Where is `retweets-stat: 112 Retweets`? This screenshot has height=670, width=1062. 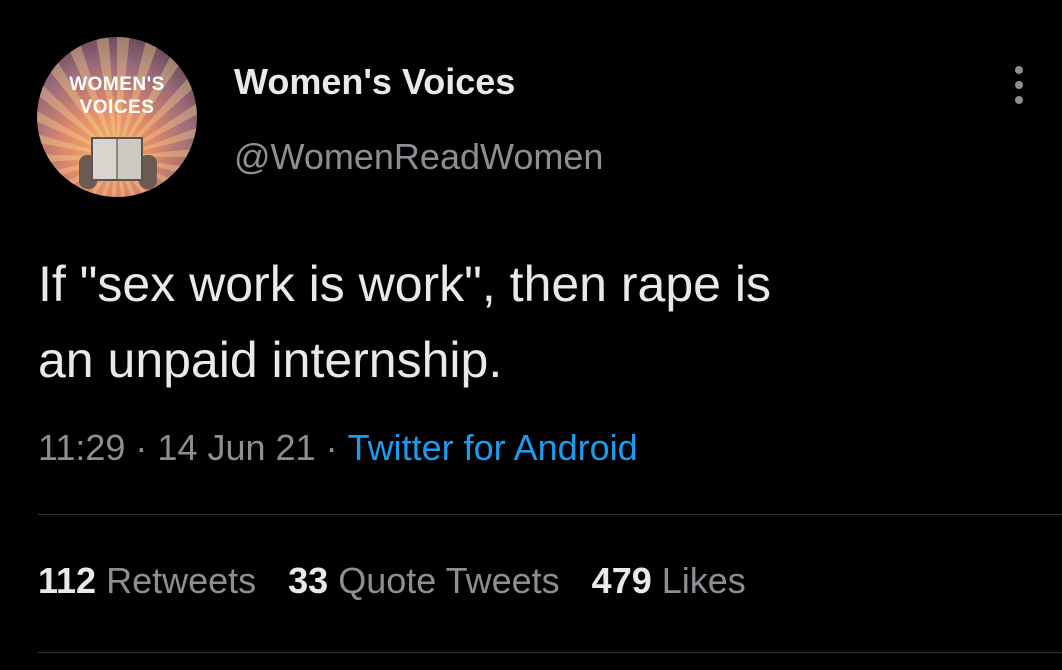 retweets-stat: 112 Retweets is located at coordinates (147, 581).